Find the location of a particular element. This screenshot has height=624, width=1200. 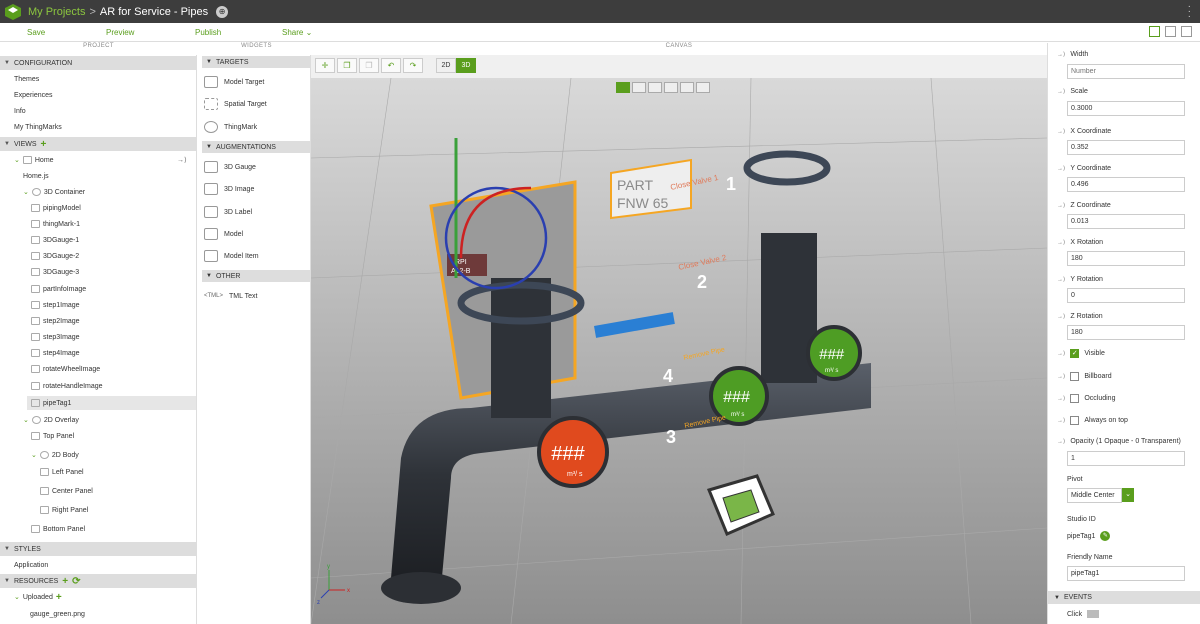

preview-button: Preview is located at coordinates (120, 32).